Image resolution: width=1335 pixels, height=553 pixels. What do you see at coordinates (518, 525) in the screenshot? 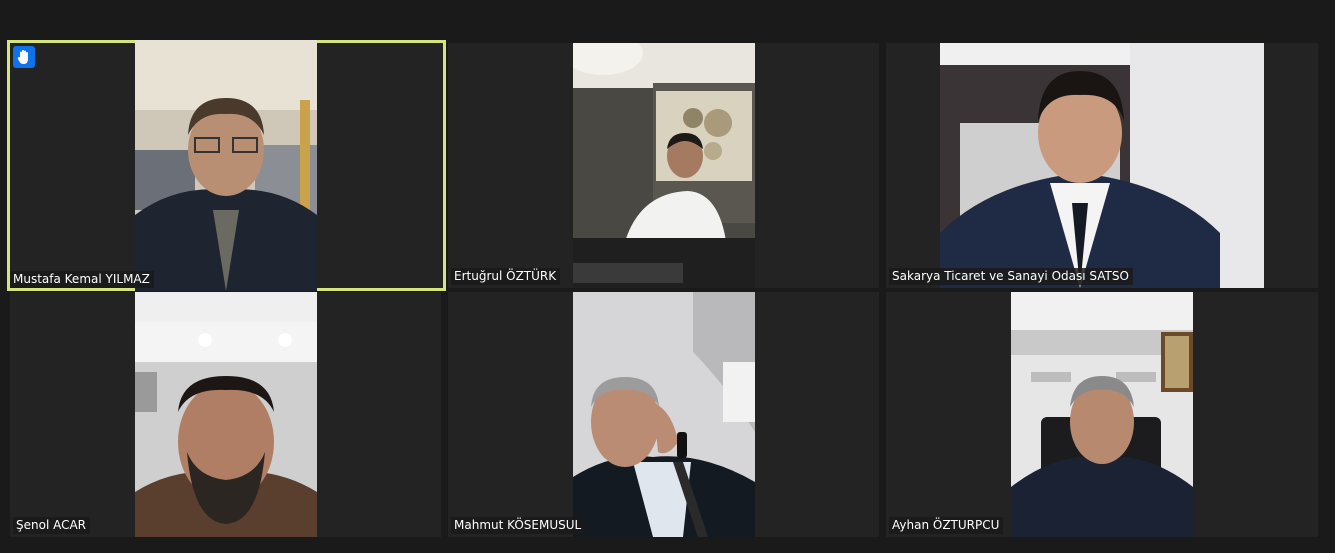
I see `participant-name-label: Mahmut KÖSEMUSUL` at bounding box center [518, 525].